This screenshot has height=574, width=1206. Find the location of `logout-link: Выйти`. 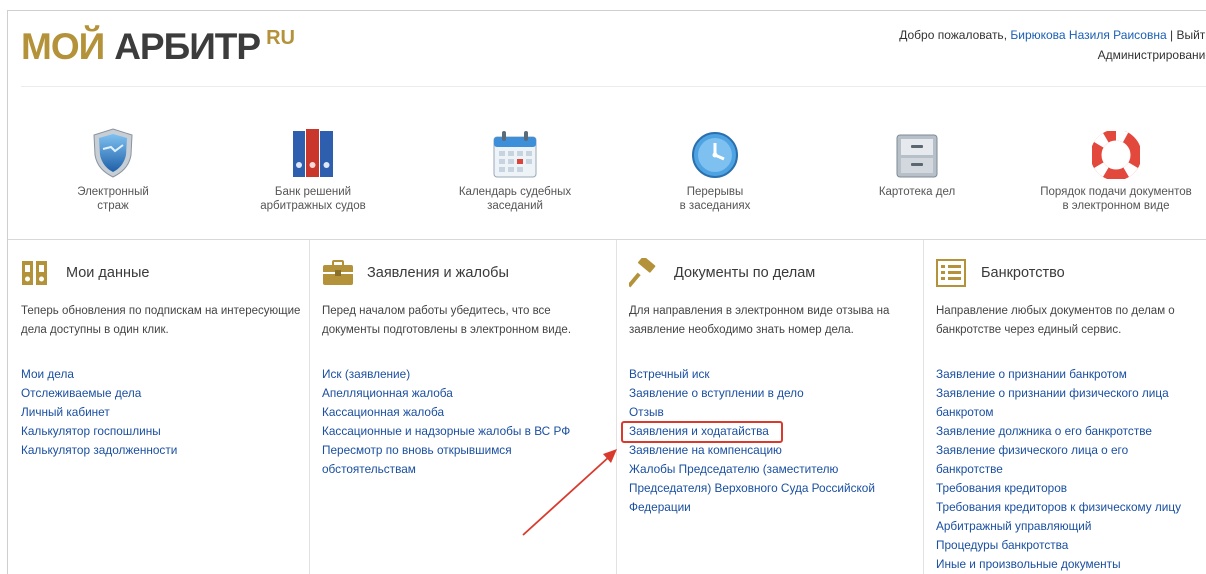

logout-link: Выйти is located at coordinates (1191, 35).